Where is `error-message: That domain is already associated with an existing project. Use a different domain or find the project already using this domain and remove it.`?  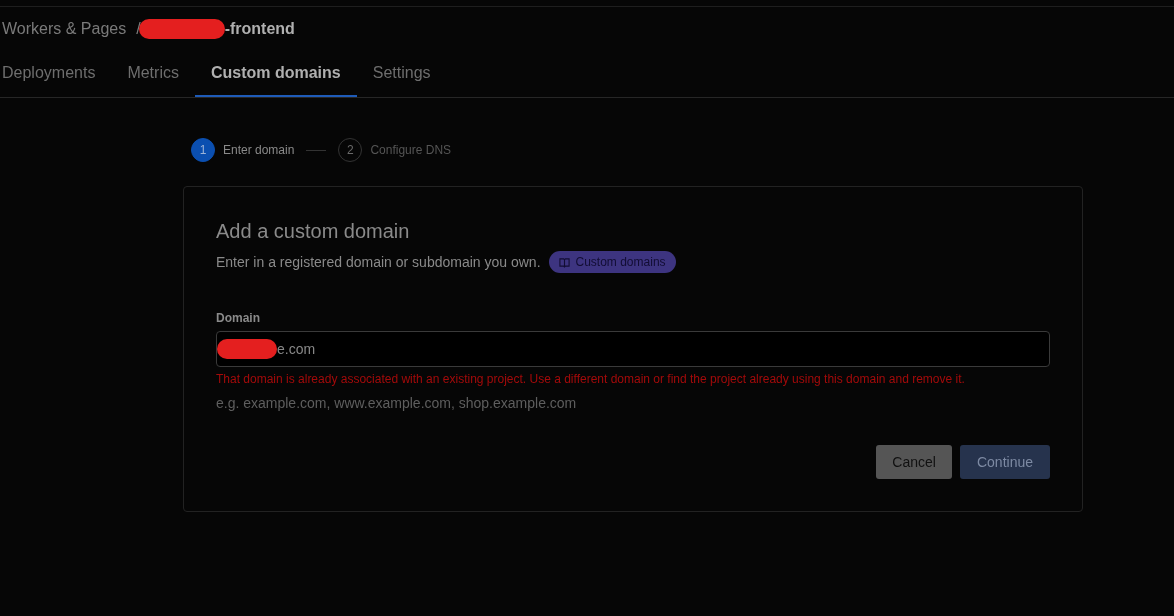
error-message: That domain is already associated with an existing project. Use a different domain or find the project already using this domain and remove it. is located at coordinates (591, 379).